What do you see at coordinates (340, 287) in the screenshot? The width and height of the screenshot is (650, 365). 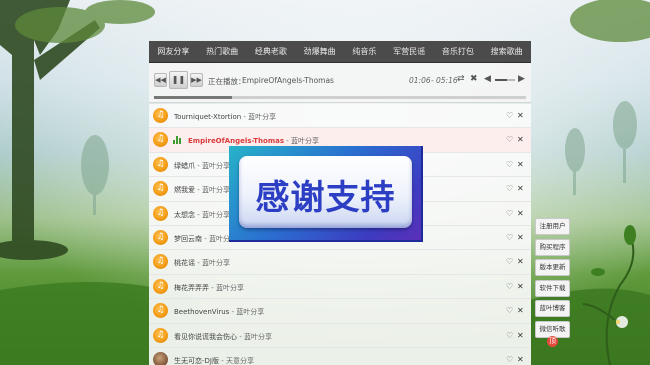 I see `song-row: ♫ 梅花弄弄弄 - 蓝叶分享 ♡ ✕` at bounding box center [340, 287].